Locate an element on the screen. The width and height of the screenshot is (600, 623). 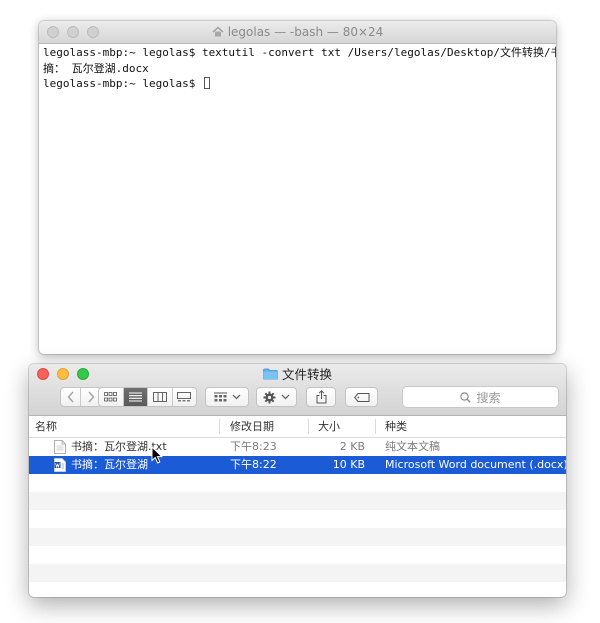
file-size: 10 KB is located at coordinates (348, 464).